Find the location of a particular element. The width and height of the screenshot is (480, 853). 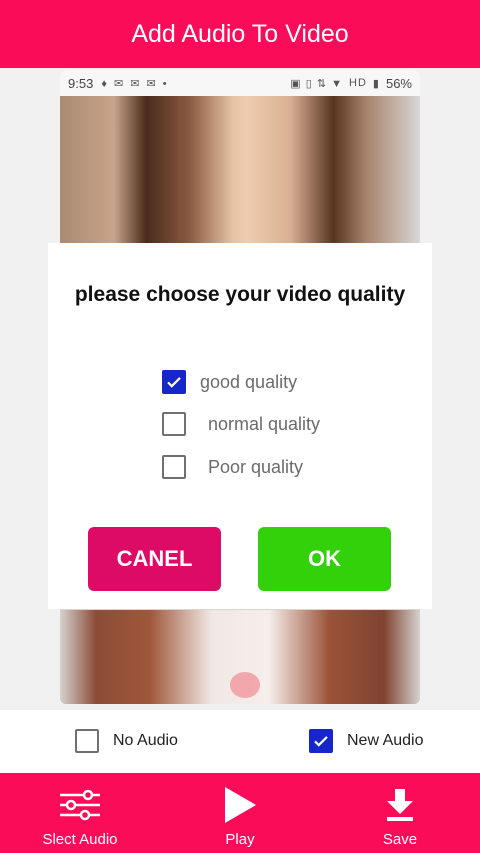

notification-icons: ♦ ✉ ✉ ✉ • is located at coordinates (135, 83).